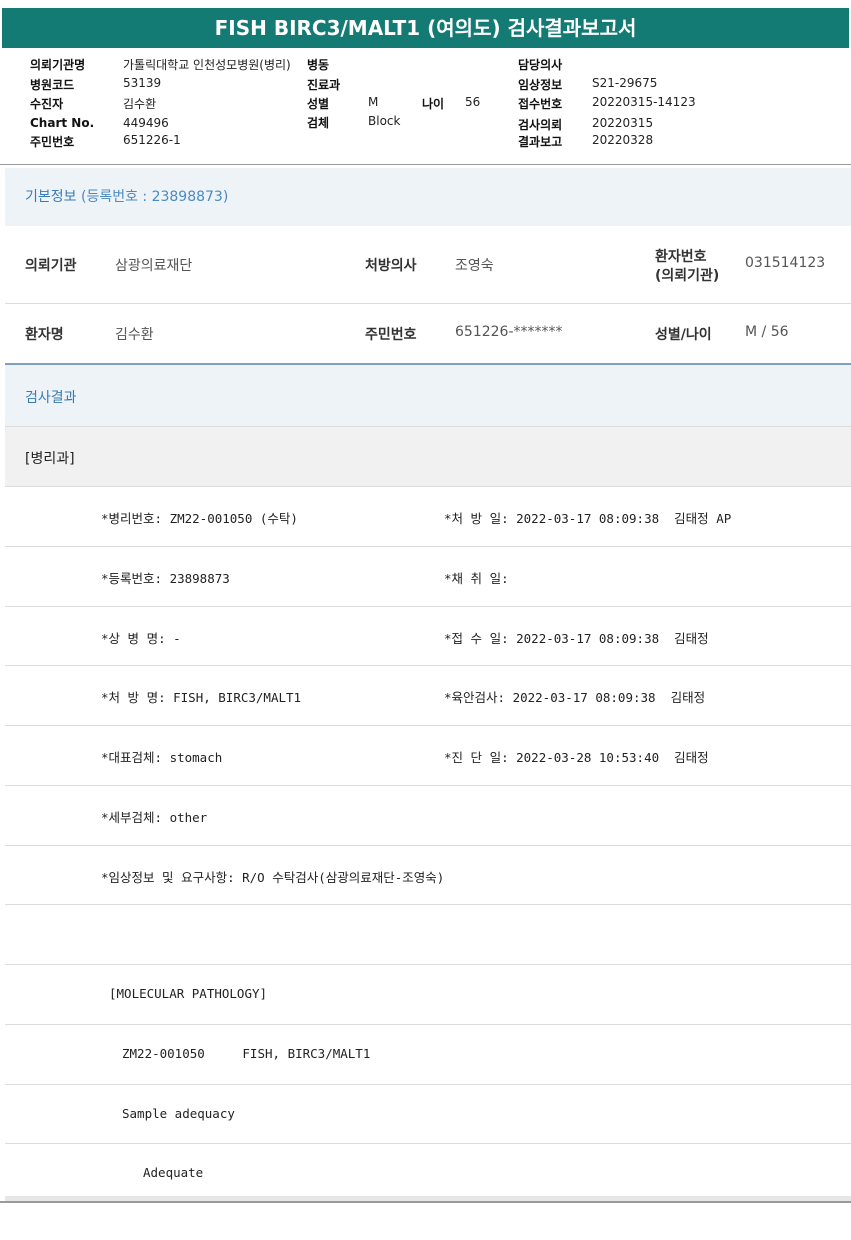 This screenshot has width=851, height=1240. I want to click on gross-exam-line: *육안검사: 2022-03-17 08:09:38 김태정, so click(575, 697).